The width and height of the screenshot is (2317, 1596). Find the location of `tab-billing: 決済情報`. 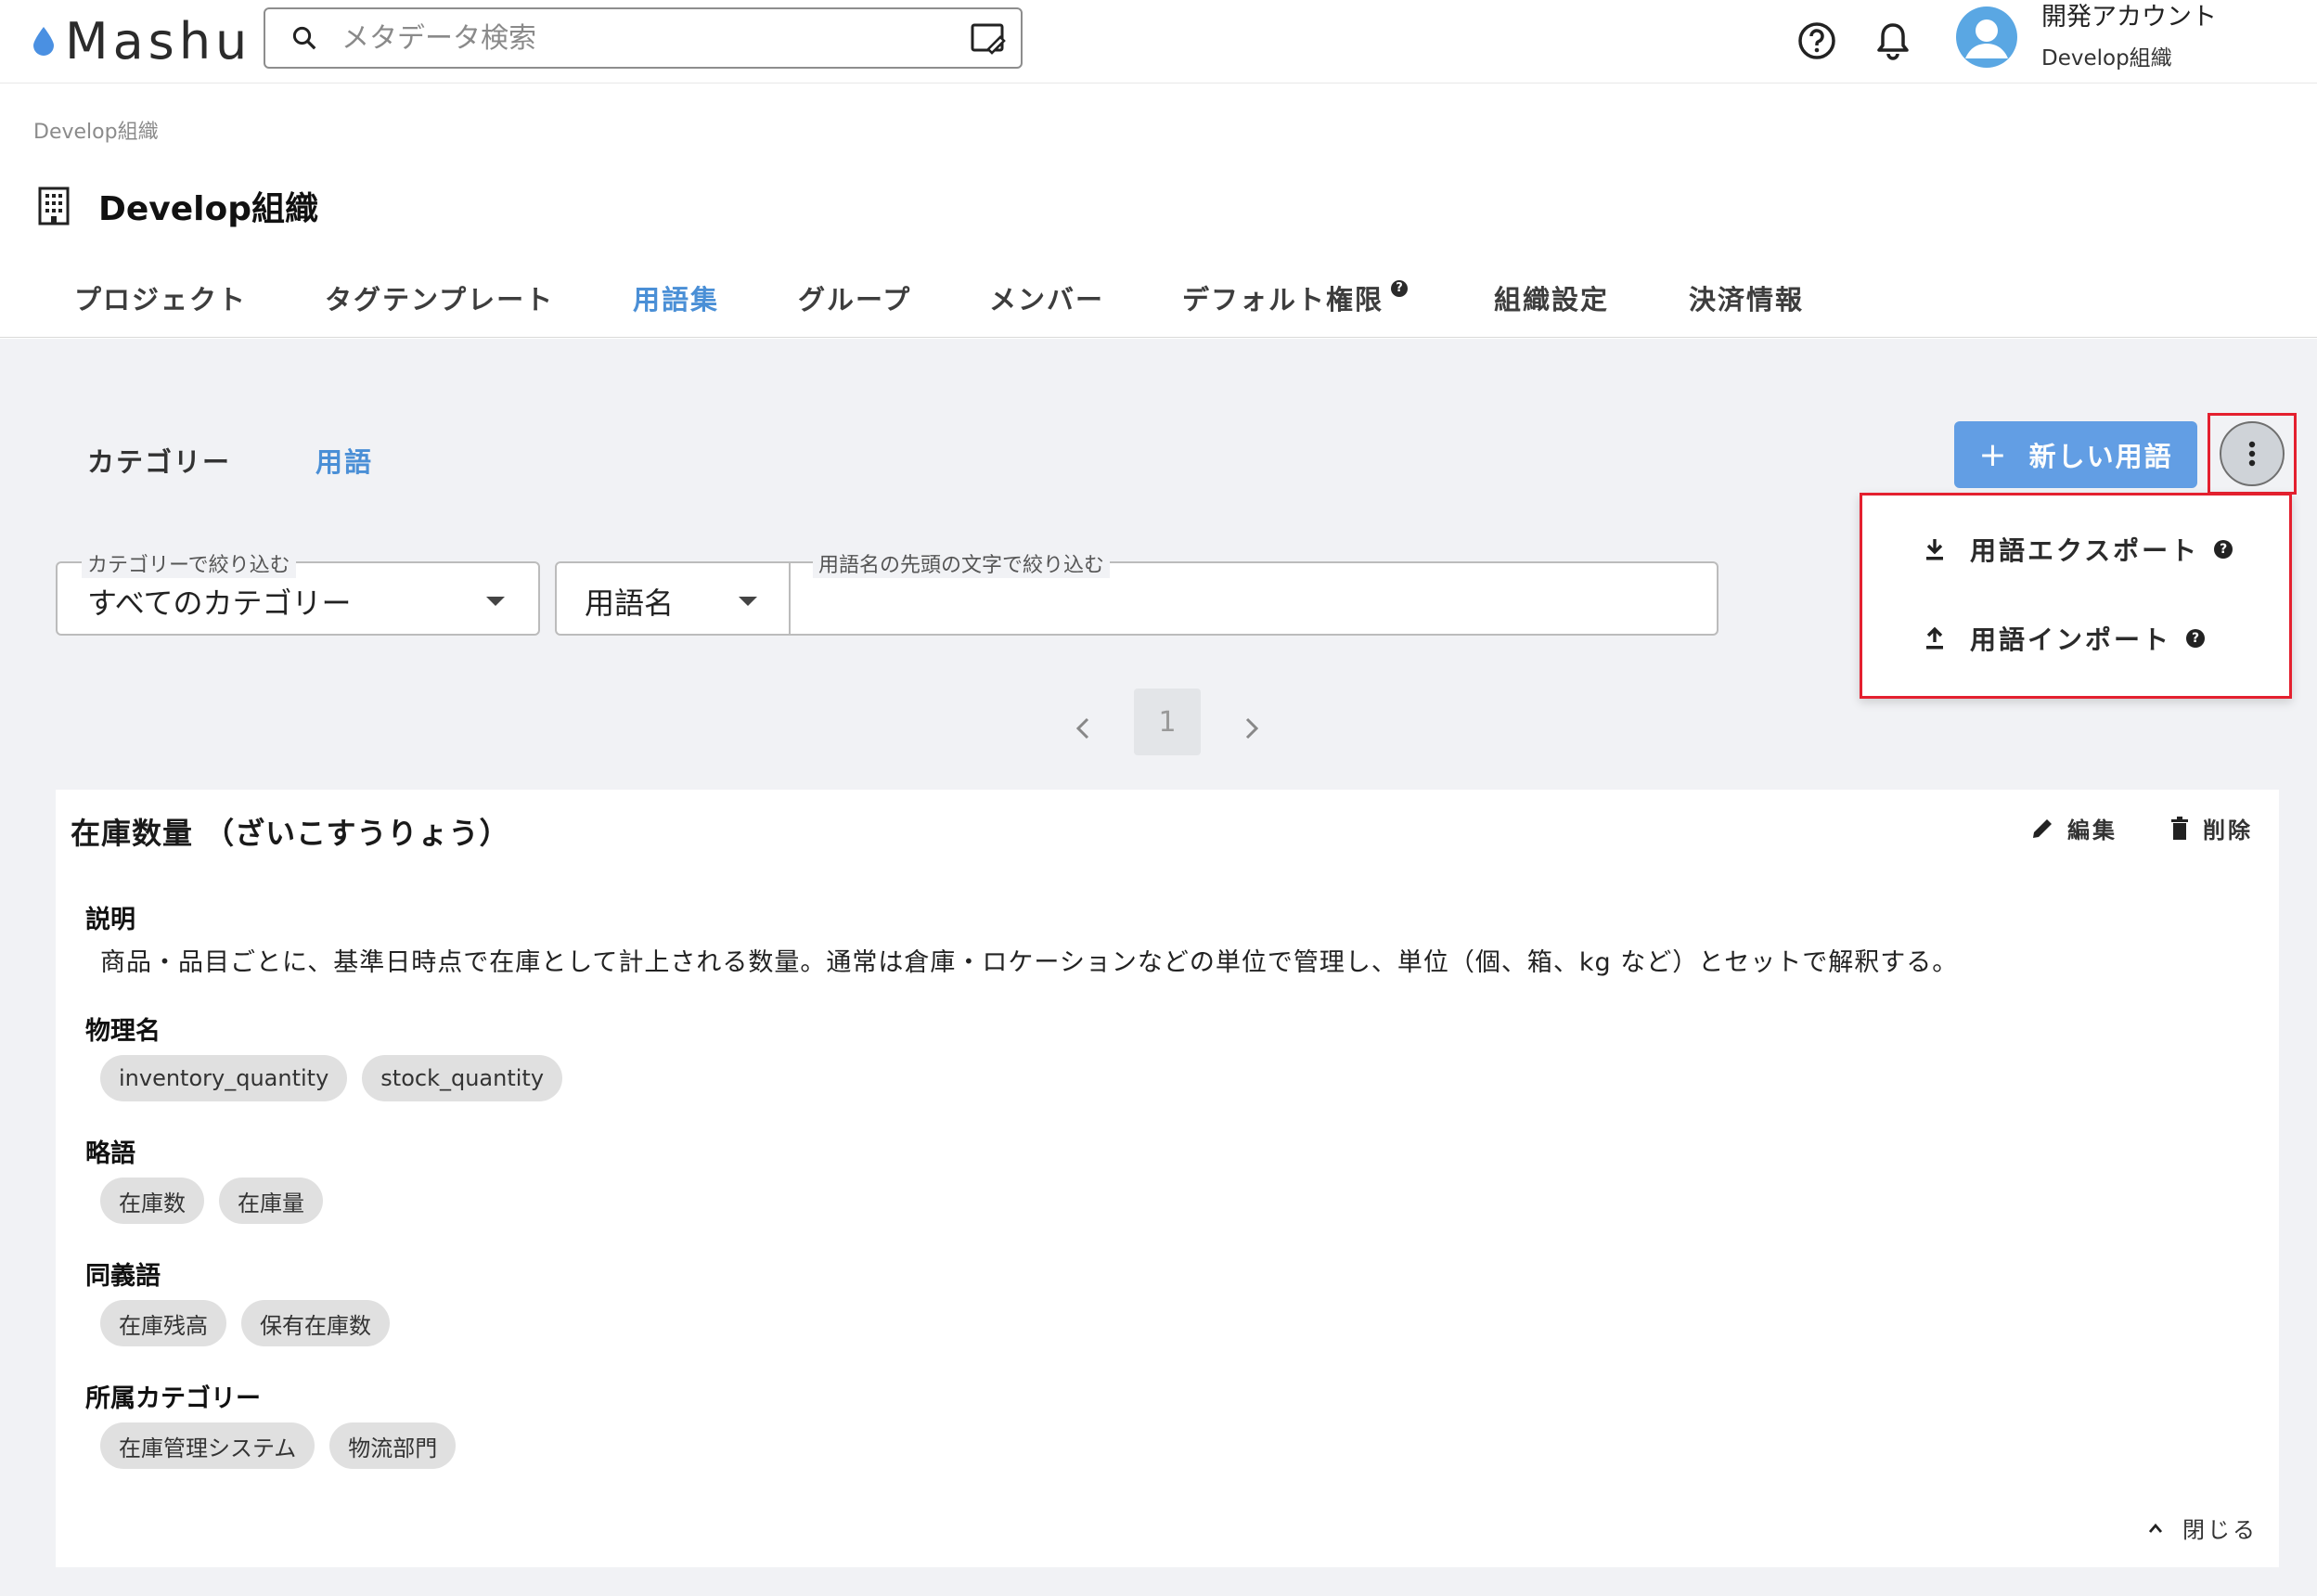

tab-billing: 決済情報 is located at coordinates (1746, 297).